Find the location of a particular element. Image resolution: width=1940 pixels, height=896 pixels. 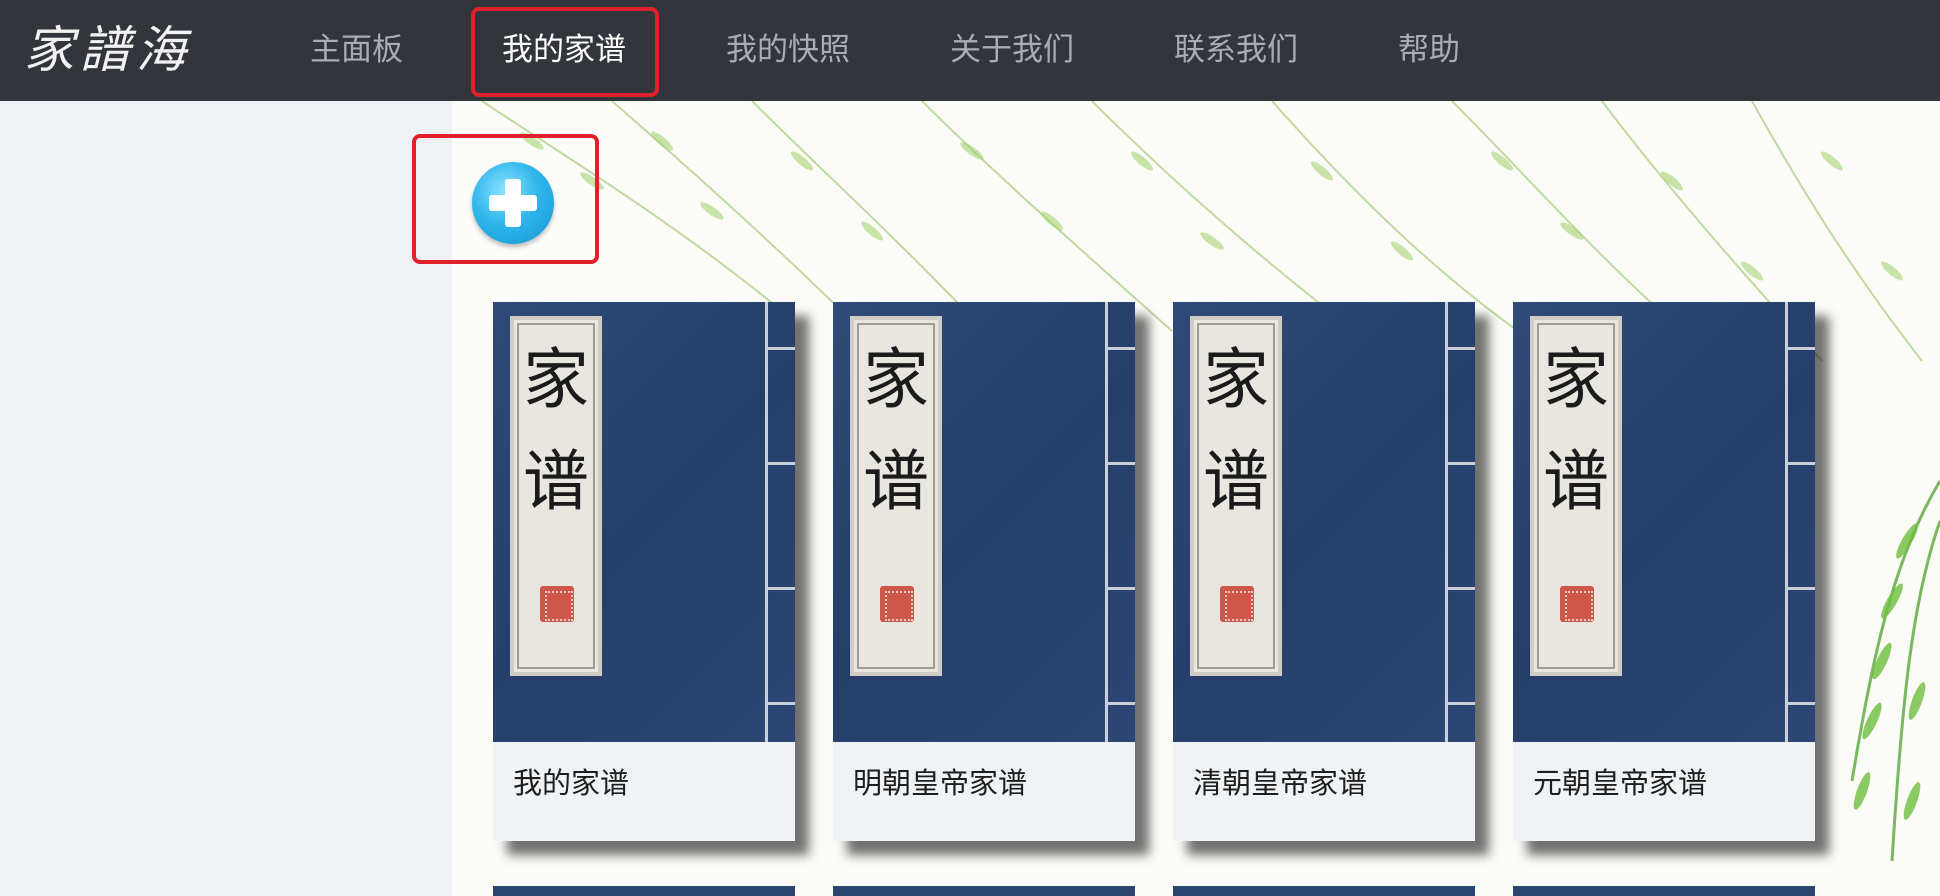

family-tree-title: 明朝皇帝家谱 is located at coordinates (940, 783).